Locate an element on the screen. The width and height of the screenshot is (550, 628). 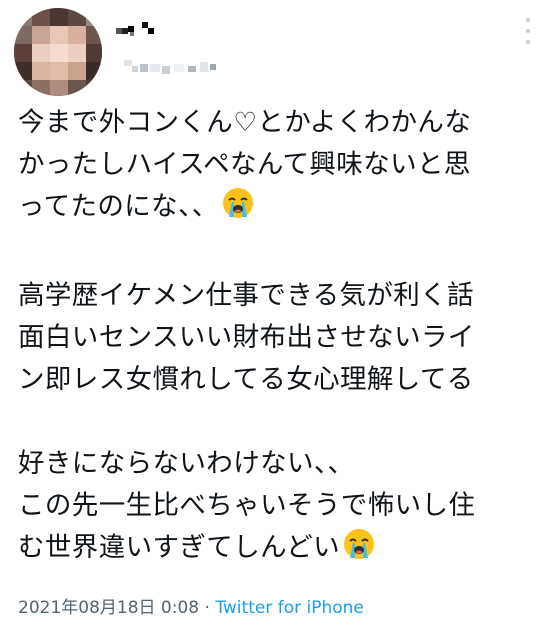
tweet-meta: 2021年08月18日 0:08 · Twitter for iPhone is located at coordinates (191, 605).